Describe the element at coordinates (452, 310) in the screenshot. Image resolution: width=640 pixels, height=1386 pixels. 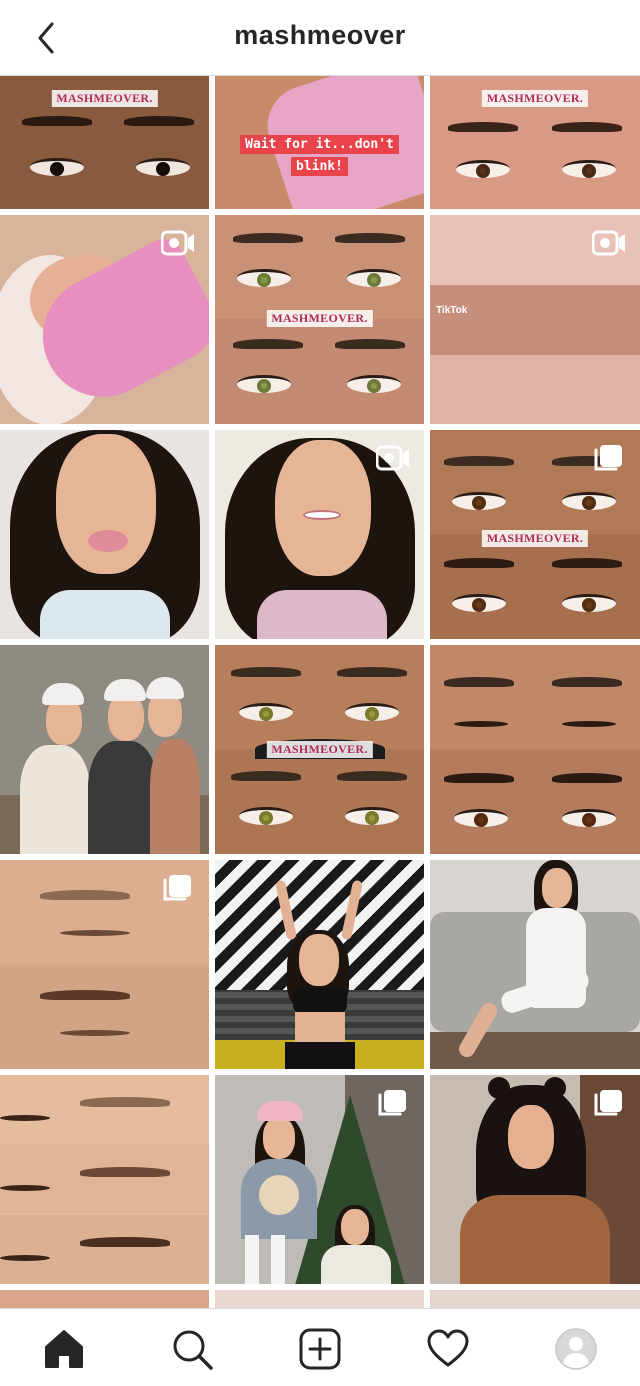
I see `tiktok-watermark: TikTok` at that location.